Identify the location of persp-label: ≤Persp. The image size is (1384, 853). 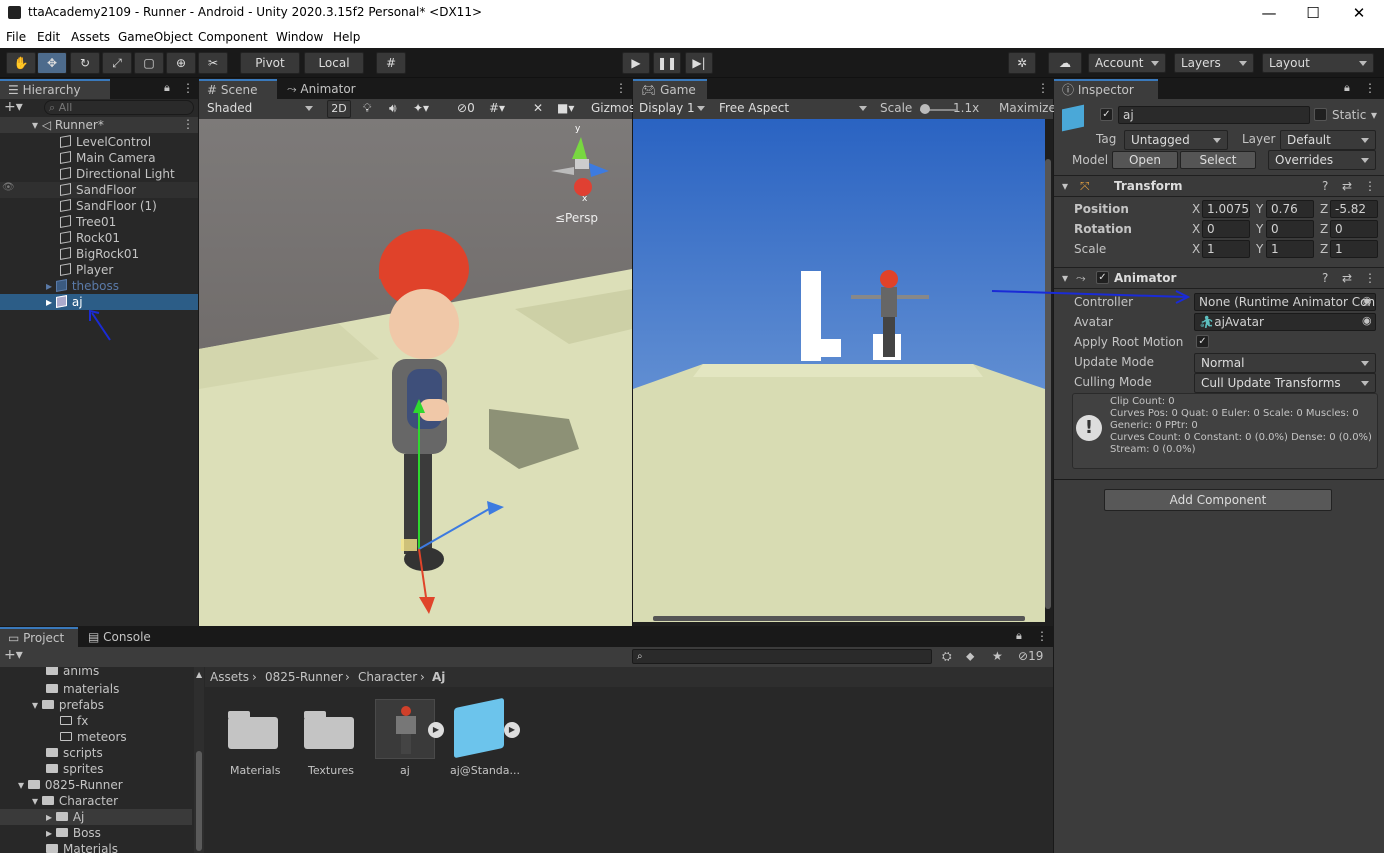
(576, 218).